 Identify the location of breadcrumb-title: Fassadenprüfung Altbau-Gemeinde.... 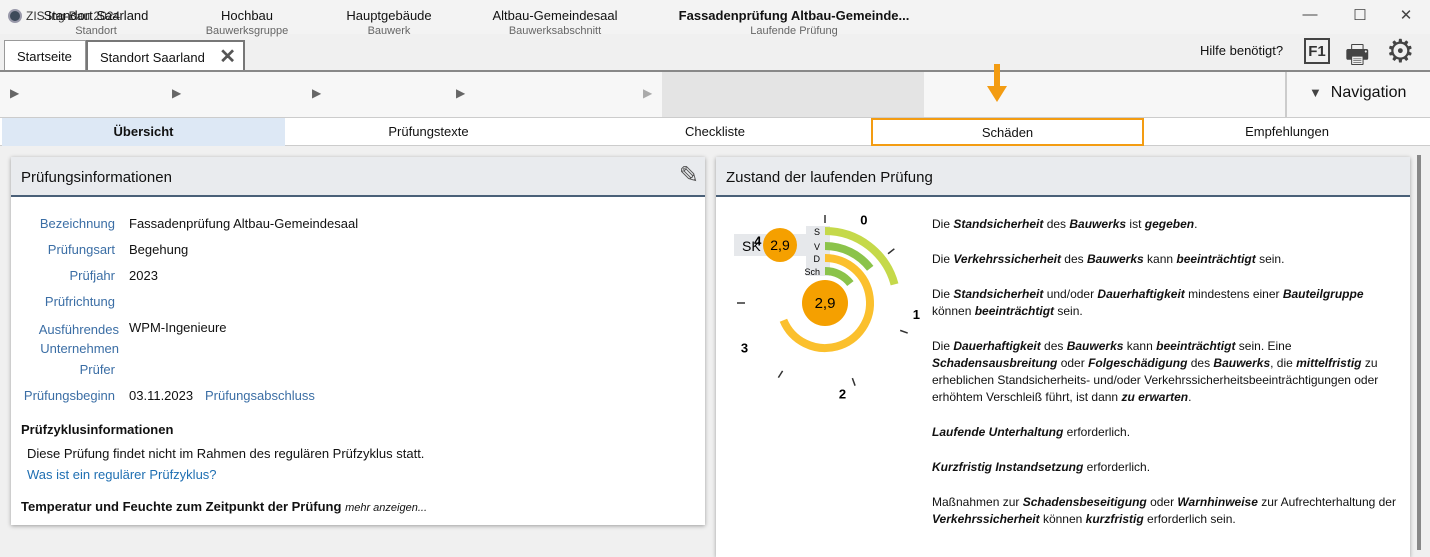
(794, 15).